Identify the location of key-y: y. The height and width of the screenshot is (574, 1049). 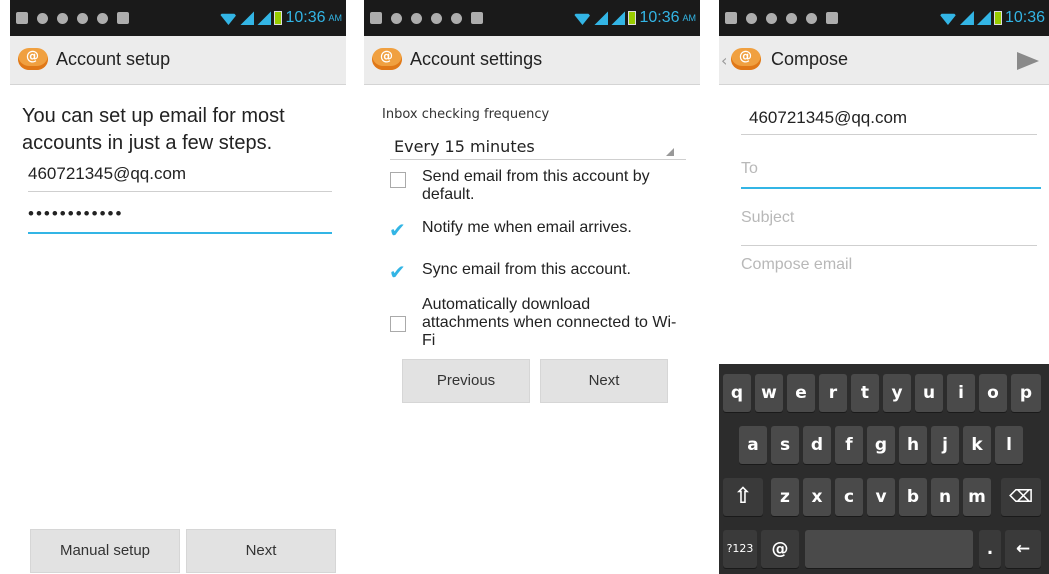
(897, 393).